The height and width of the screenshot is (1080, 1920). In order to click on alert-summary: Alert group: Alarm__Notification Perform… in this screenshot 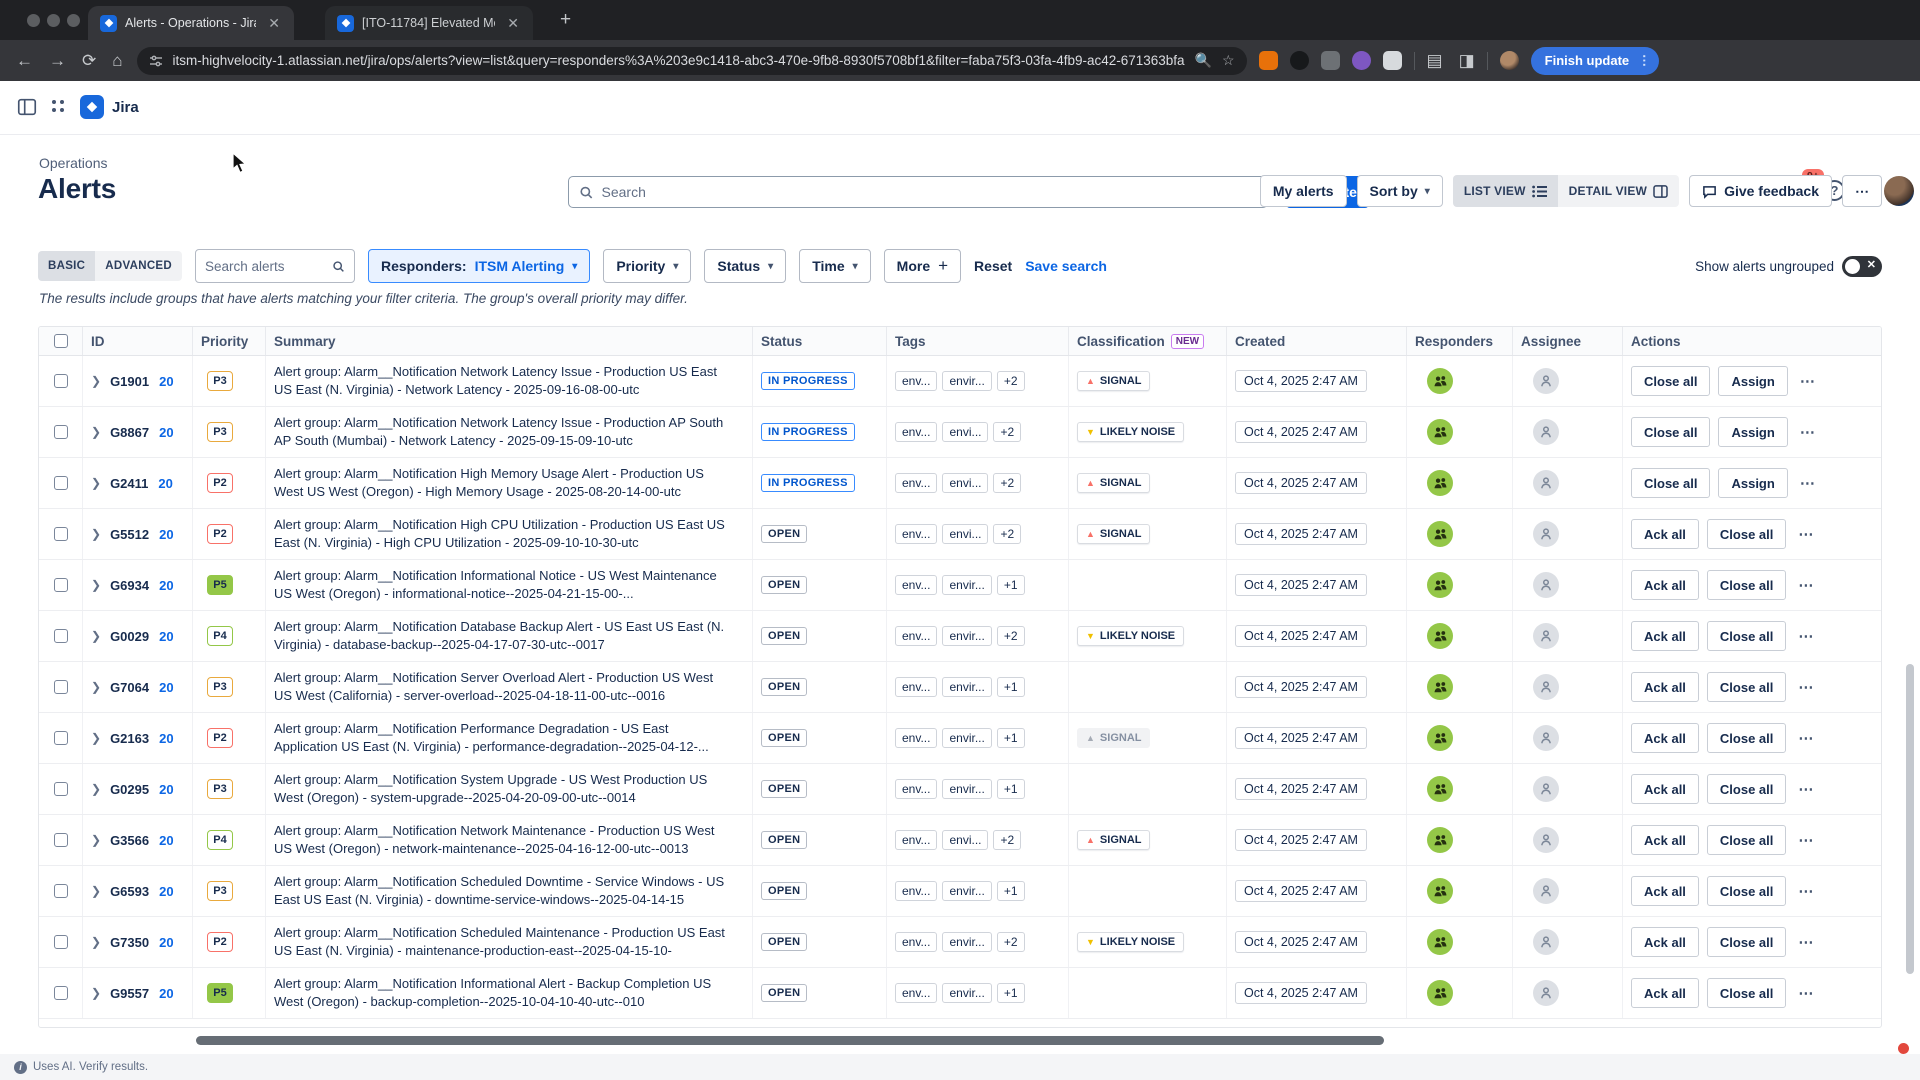, I will do `click(509, 738)`.